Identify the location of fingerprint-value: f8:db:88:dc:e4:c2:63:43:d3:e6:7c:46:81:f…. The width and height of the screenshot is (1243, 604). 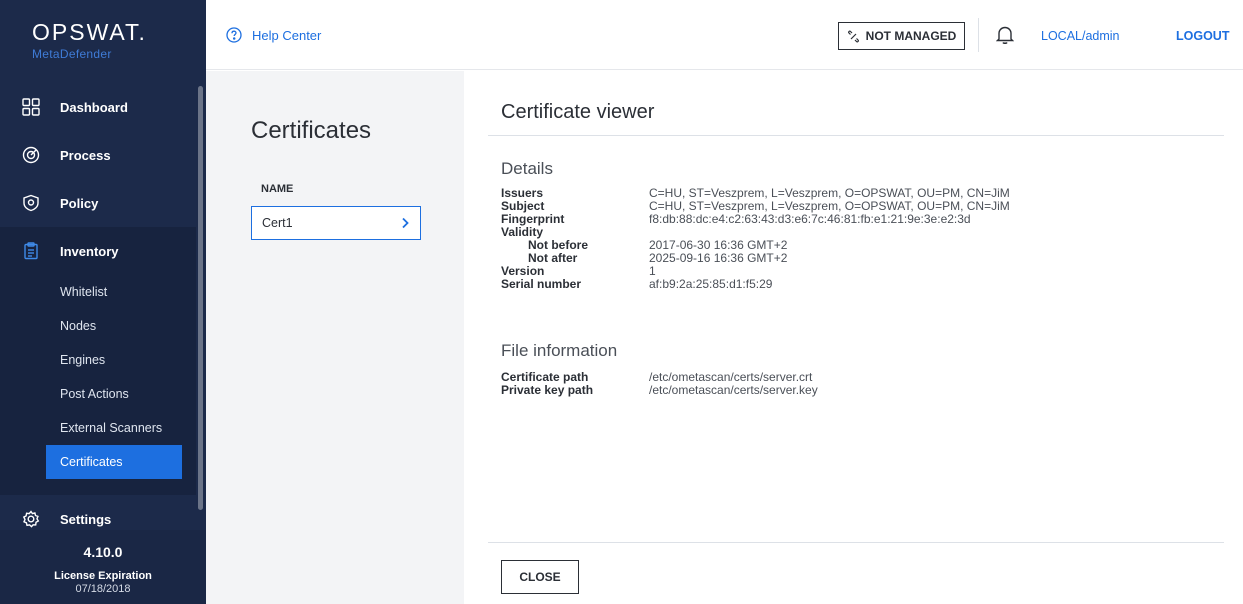
(810, 219).